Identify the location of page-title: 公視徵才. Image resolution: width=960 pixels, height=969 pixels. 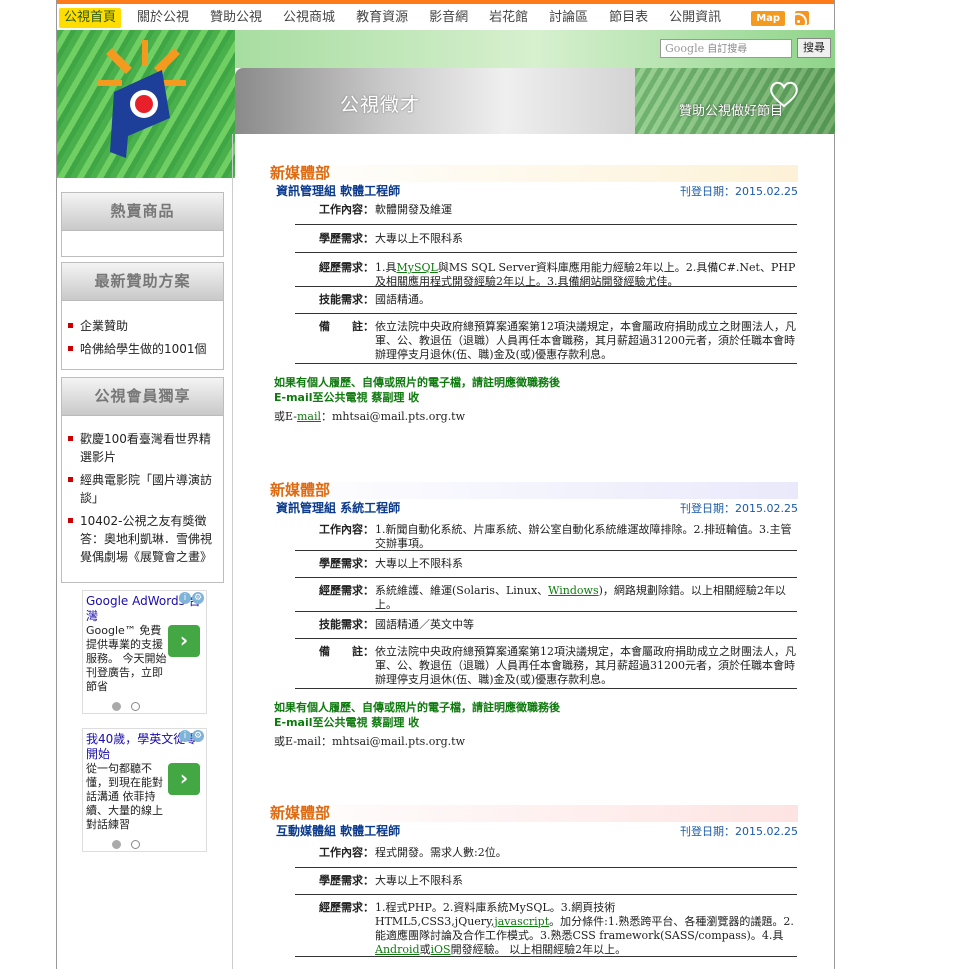
(380, 105).